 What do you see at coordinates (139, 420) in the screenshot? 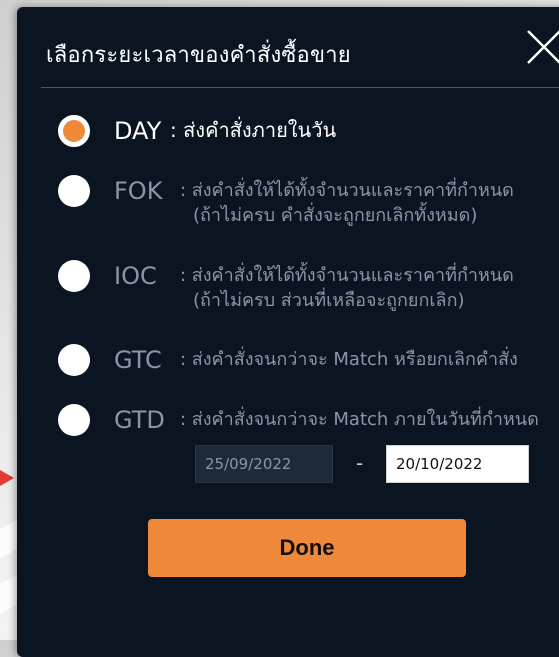
I see `option-code: GTD` at bounding box center [139, 420].